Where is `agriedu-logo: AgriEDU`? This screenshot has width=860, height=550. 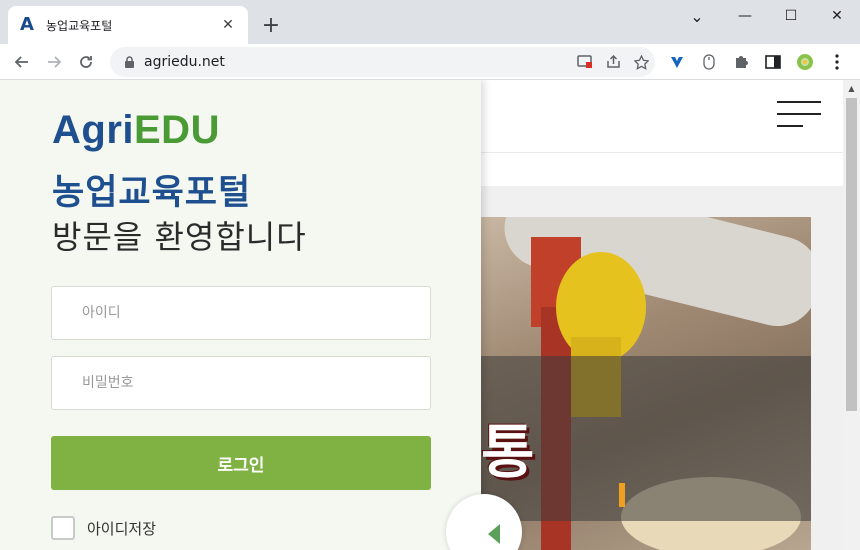 agriedu-logo: AgriEDU is located at coordinates (136, 130).